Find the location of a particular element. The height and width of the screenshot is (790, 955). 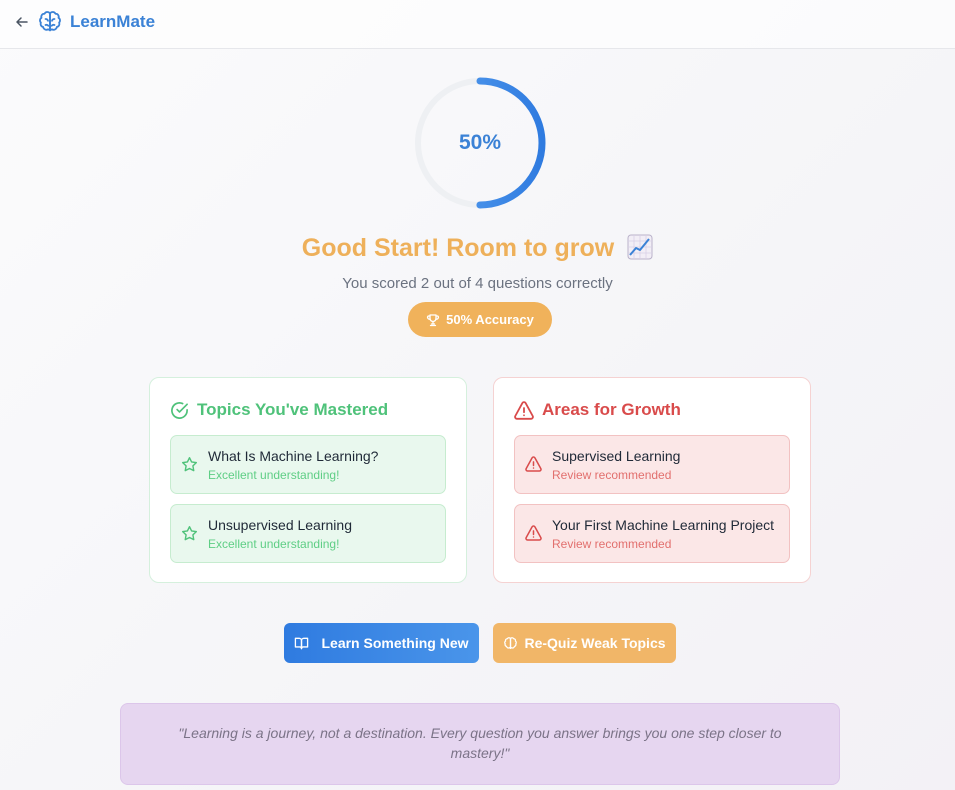

trophy-icon is located at coordinates (433, 319).